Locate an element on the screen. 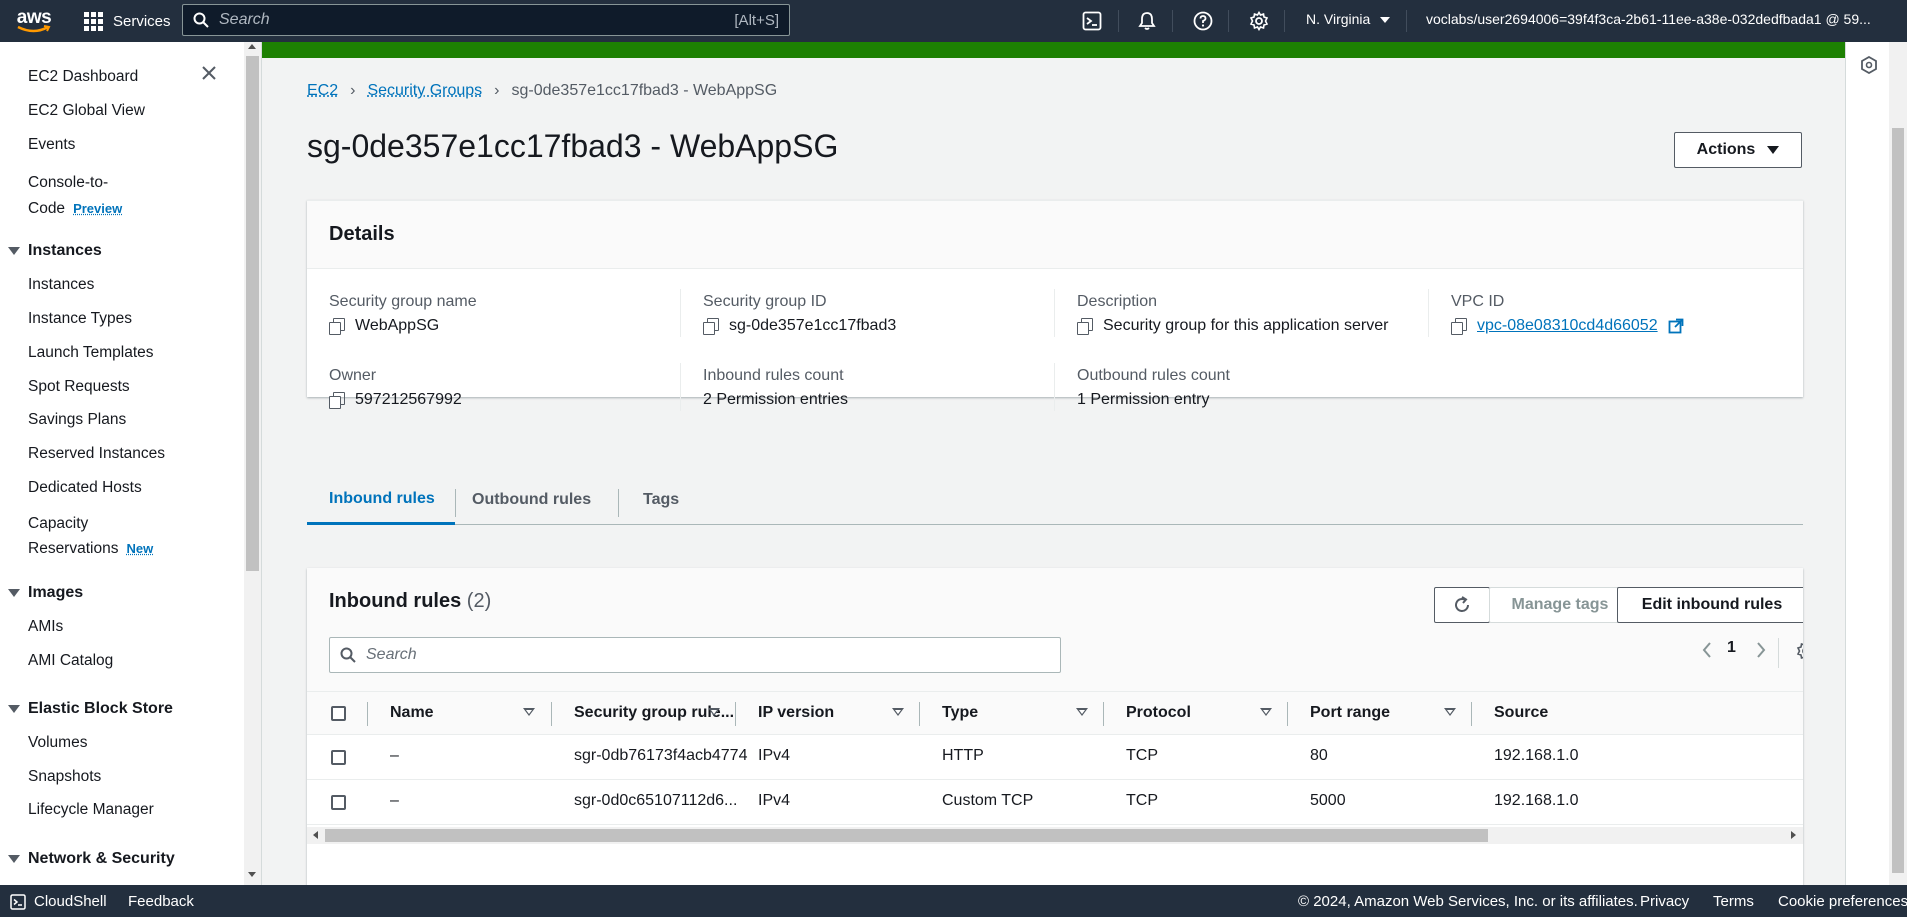 The width and height of the screenshot is (1907, 917). page-title: sg-0de357e1cc17fbad3 - WebAppSG is located at coordinates (572, 146).